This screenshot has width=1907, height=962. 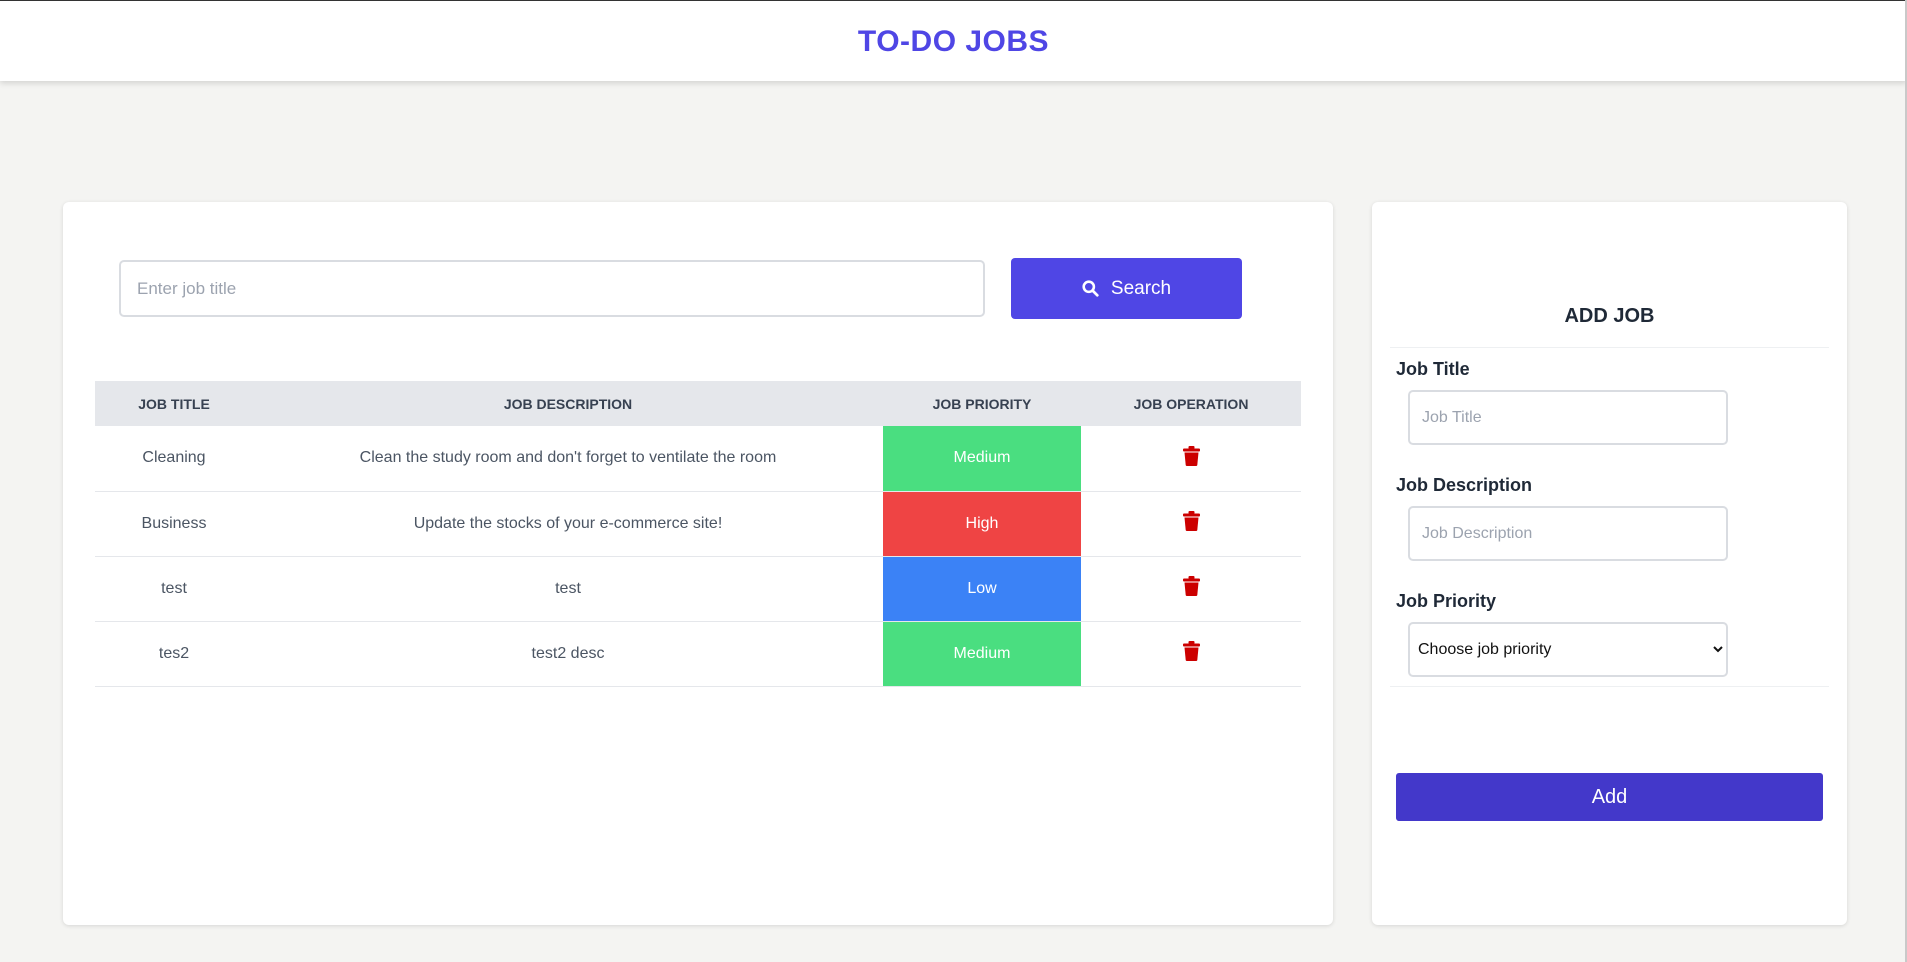 What do you see at coordinates (1090, 288) in the screenshot?
I see `search-icon` at bounding box center [1090, 288].